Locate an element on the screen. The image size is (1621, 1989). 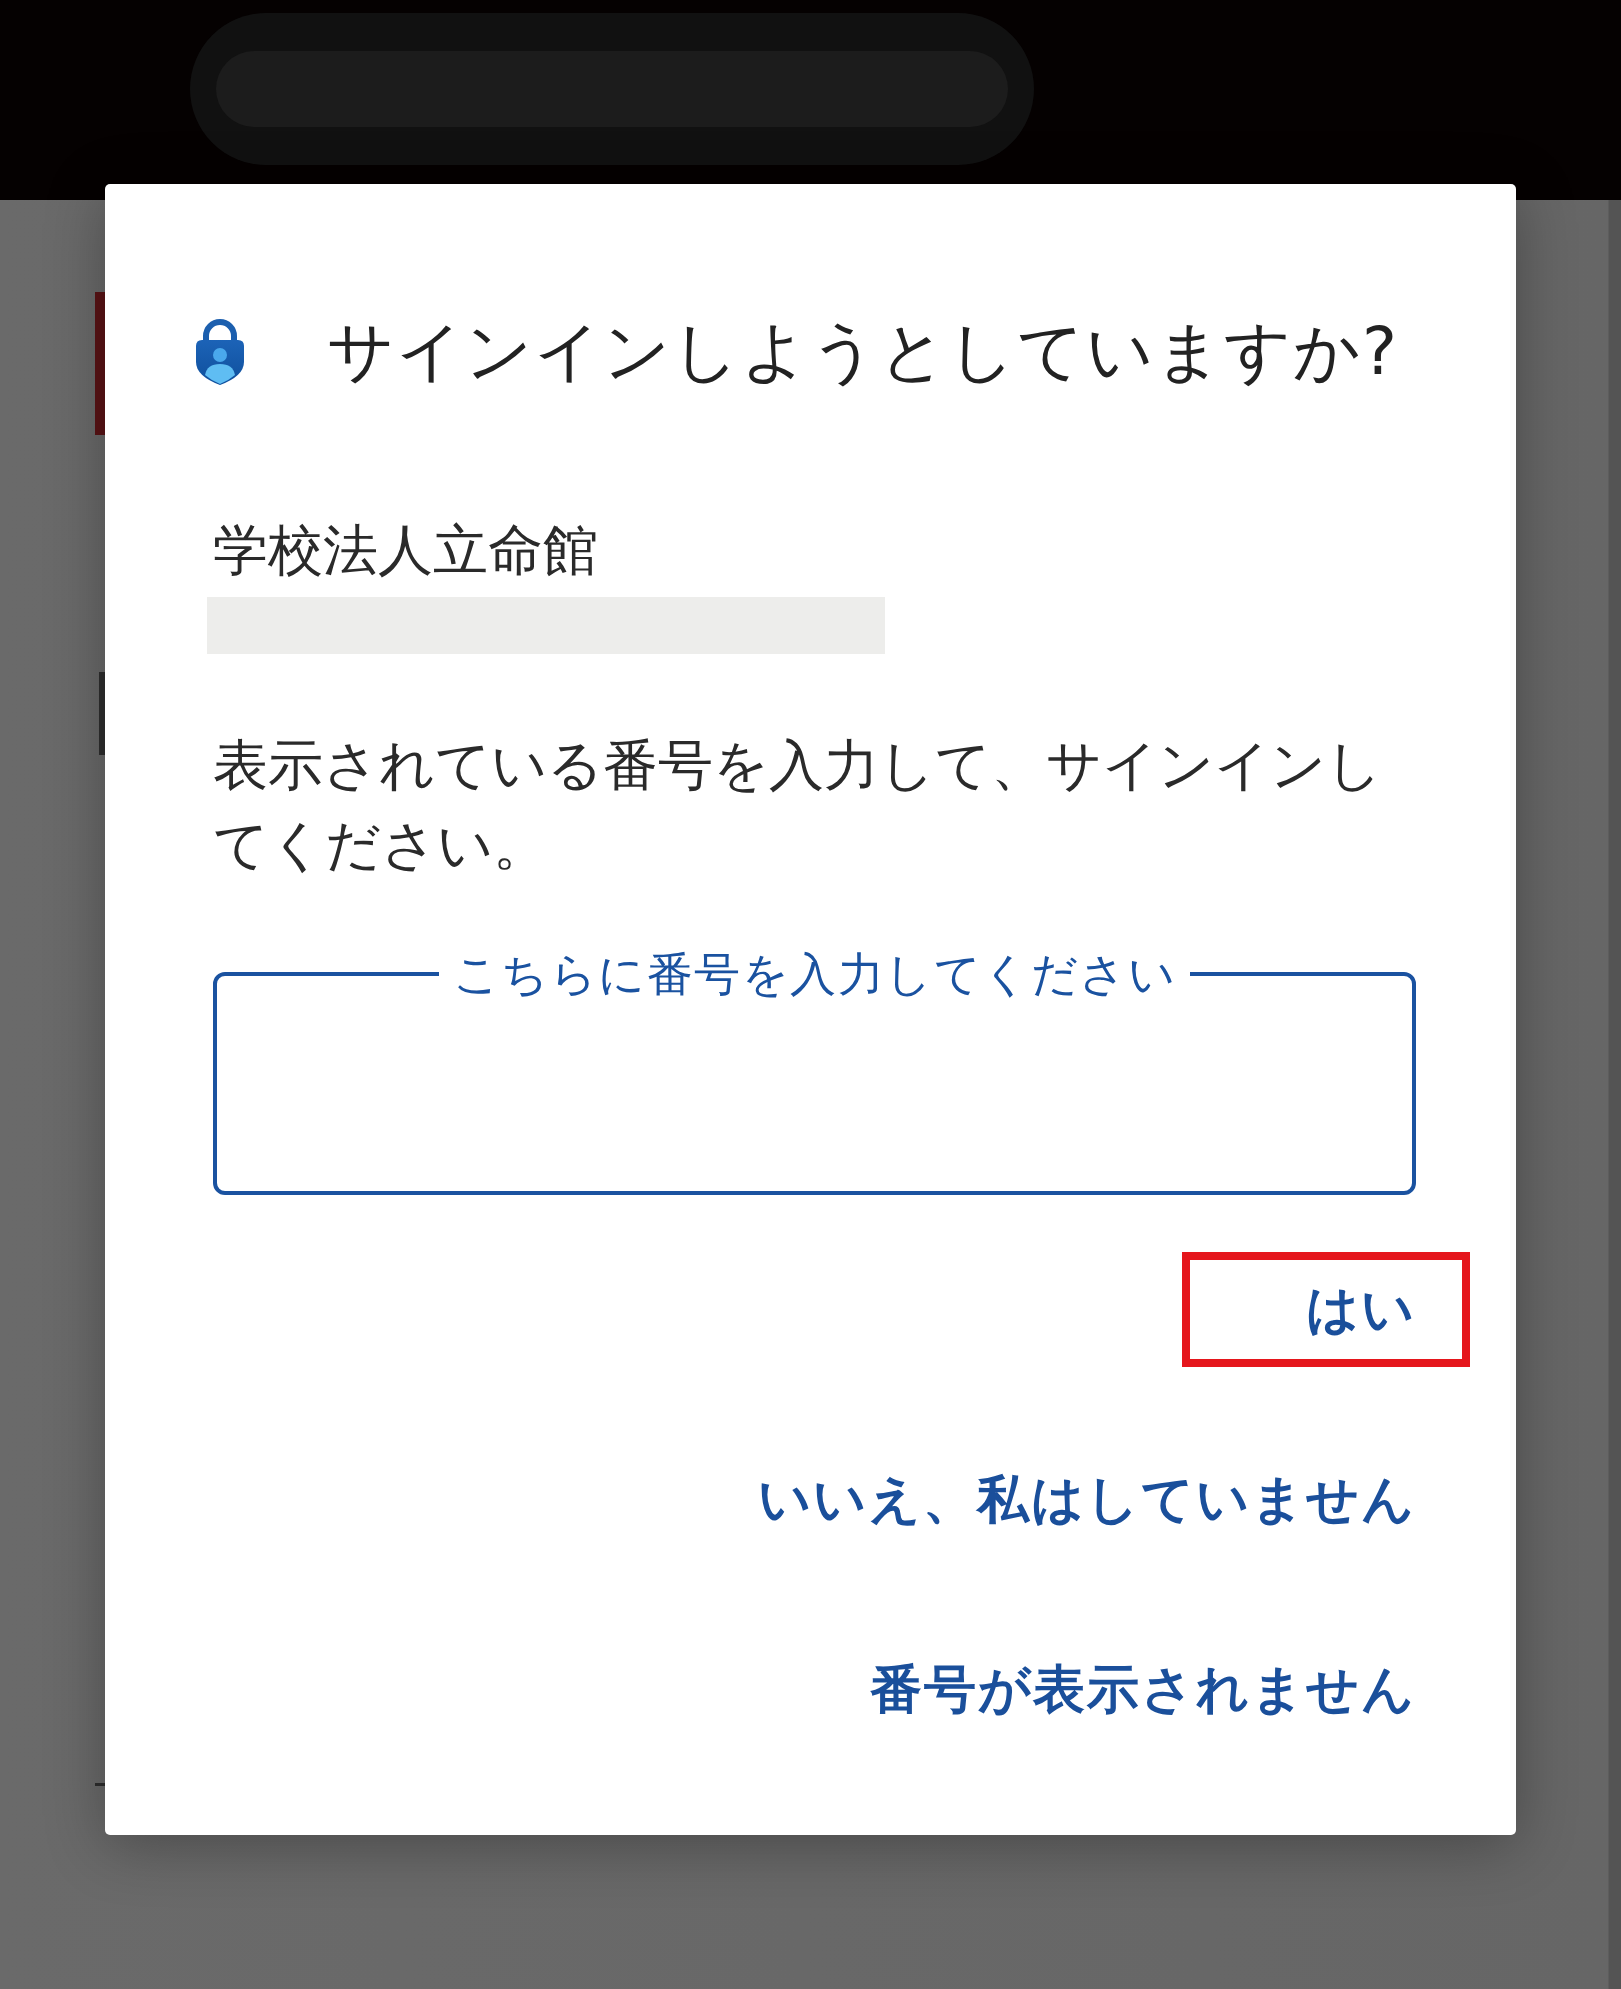
yes-button: はい is located at coordinates (1361, 1309).